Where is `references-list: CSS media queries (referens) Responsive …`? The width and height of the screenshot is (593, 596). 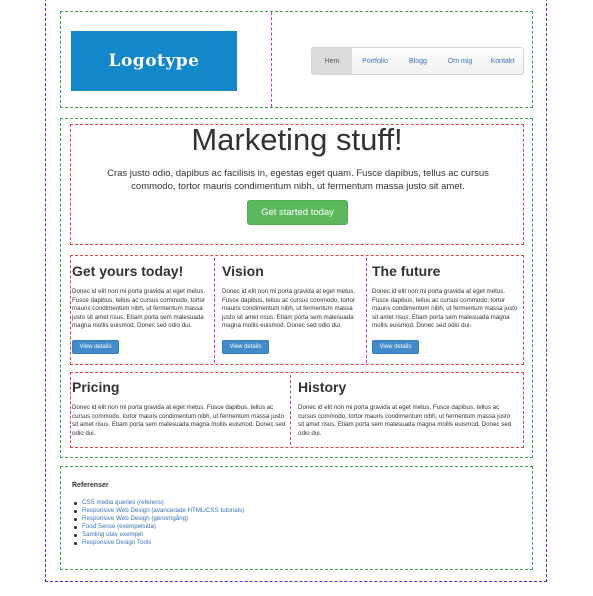 references-list: CSS media queries (referens) Responsive … is located at coordinates (158, 523).